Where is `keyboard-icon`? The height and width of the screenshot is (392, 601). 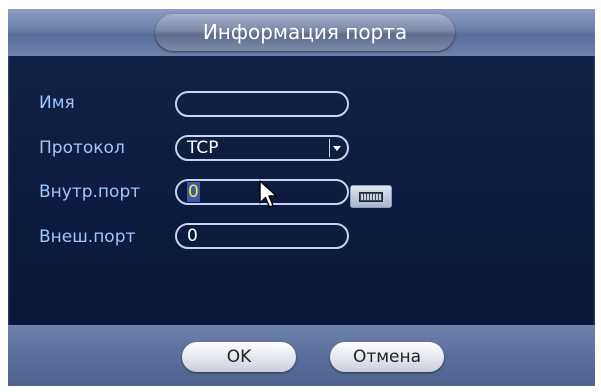
keyboard-icon is located at coordinates (371, 196).